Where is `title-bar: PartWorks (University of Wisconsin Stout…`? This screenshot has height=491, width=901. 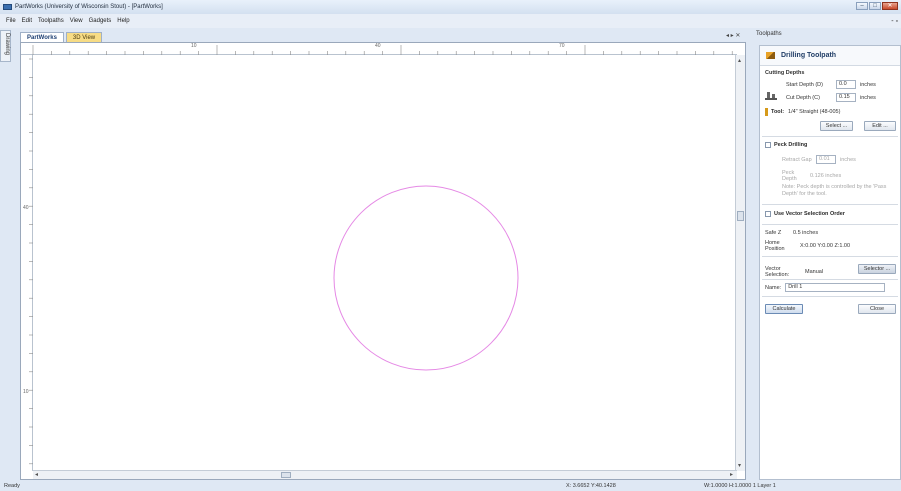
title-bar: PartWorks (University of Wisconsin Stout… is located at coordinates (450, 7).